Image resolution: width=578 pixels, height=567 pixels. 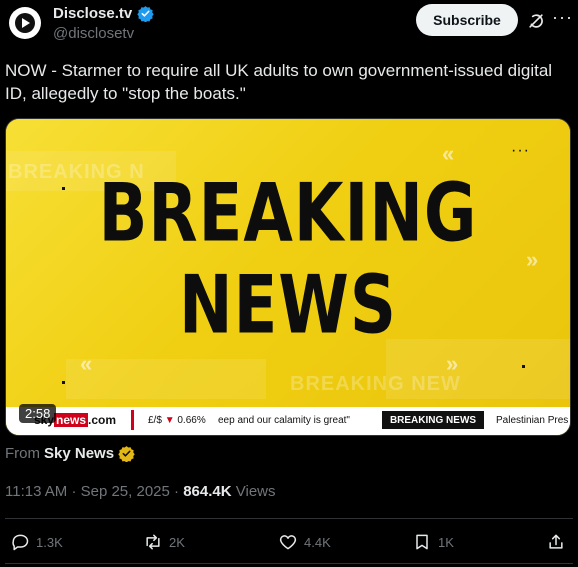 I want to click on avatar, so click(x=25, y=23).